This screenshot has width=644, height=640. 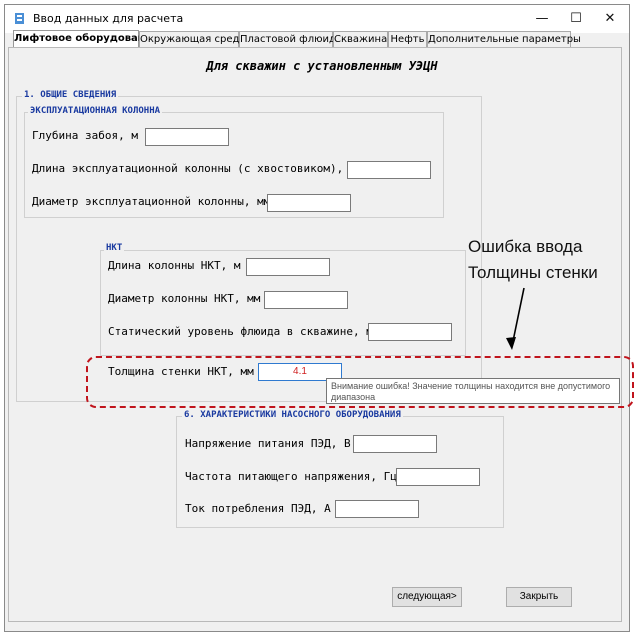 I want to click on error-tooltip-line2: диапазона, so click(x=353, y=397).